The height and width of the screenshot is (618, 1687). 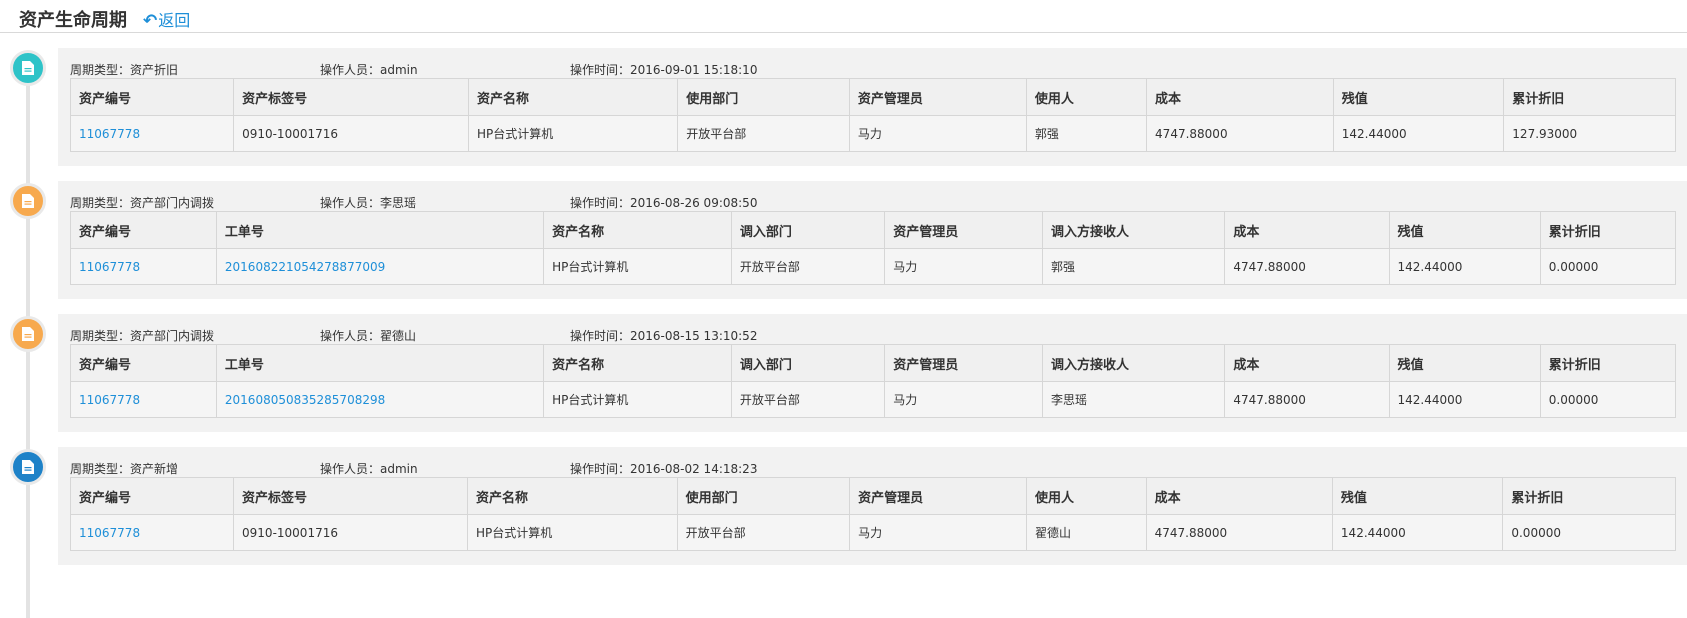 I want to click on operator-label: 操作人员：李思瑶, so click(x=368, y=203).